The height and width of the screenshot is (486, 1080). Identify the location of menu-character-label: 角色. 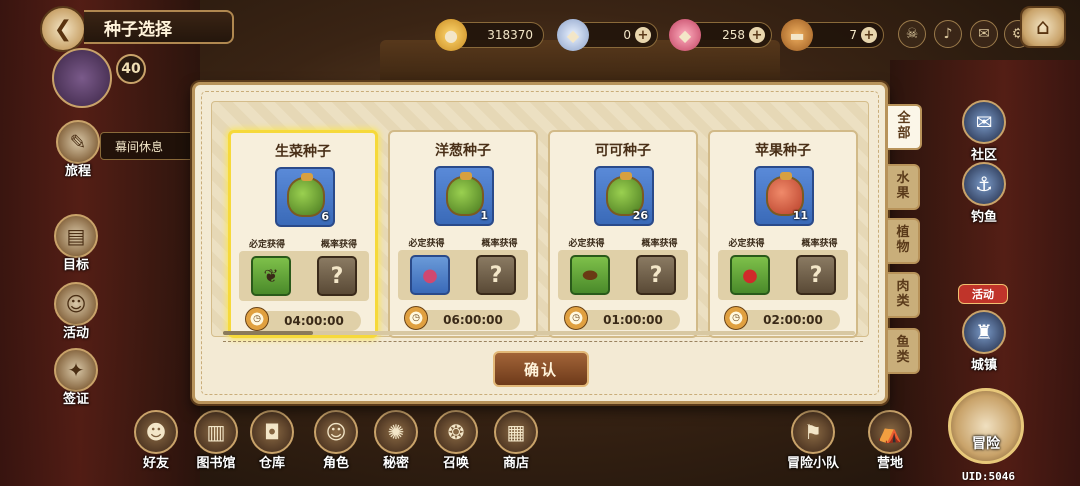
(335, 463).